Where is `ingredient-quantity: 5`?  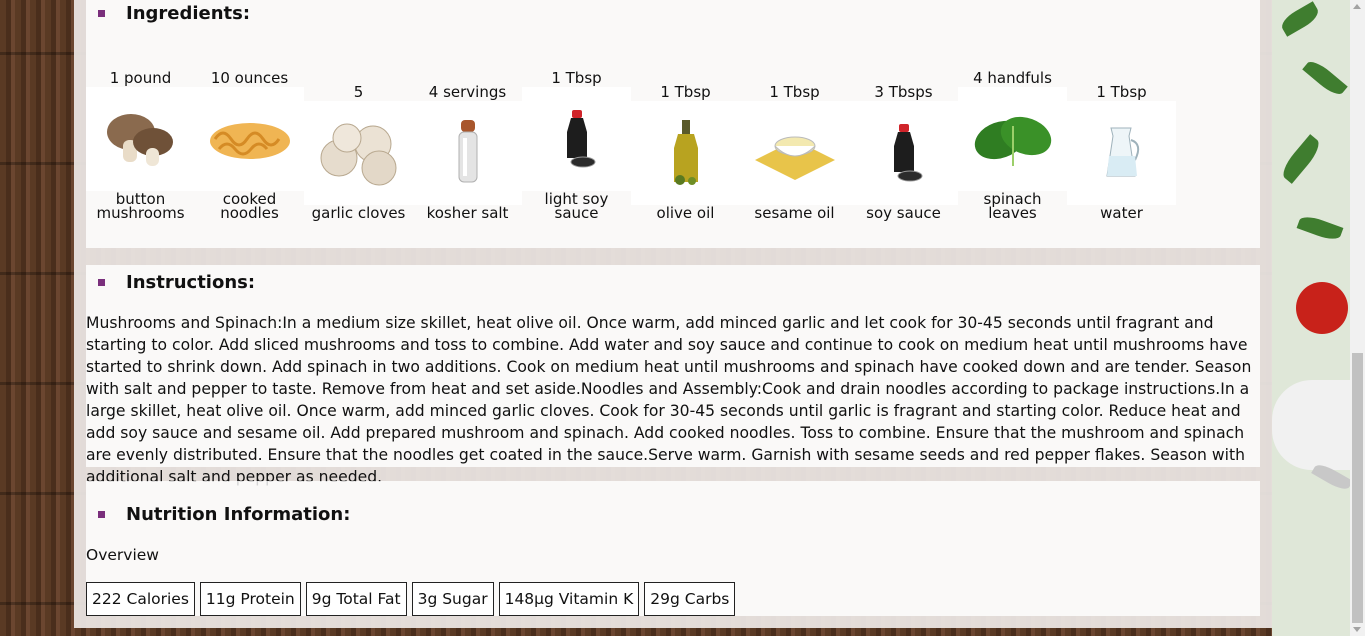 ingredient-quantity: 5 is located at coordinates (358, 92).